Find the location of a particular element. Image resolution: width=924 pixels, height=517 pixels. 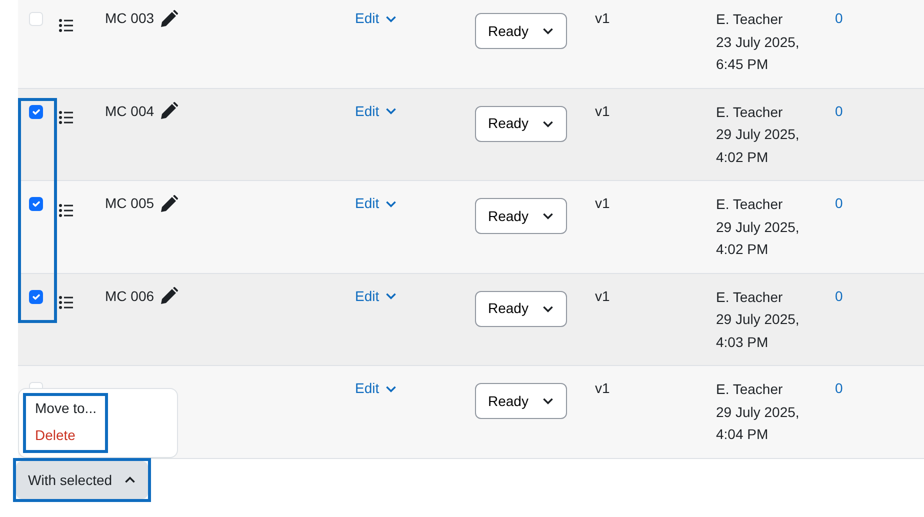

question-name: MC 003 is located at coordinates (129, 18).